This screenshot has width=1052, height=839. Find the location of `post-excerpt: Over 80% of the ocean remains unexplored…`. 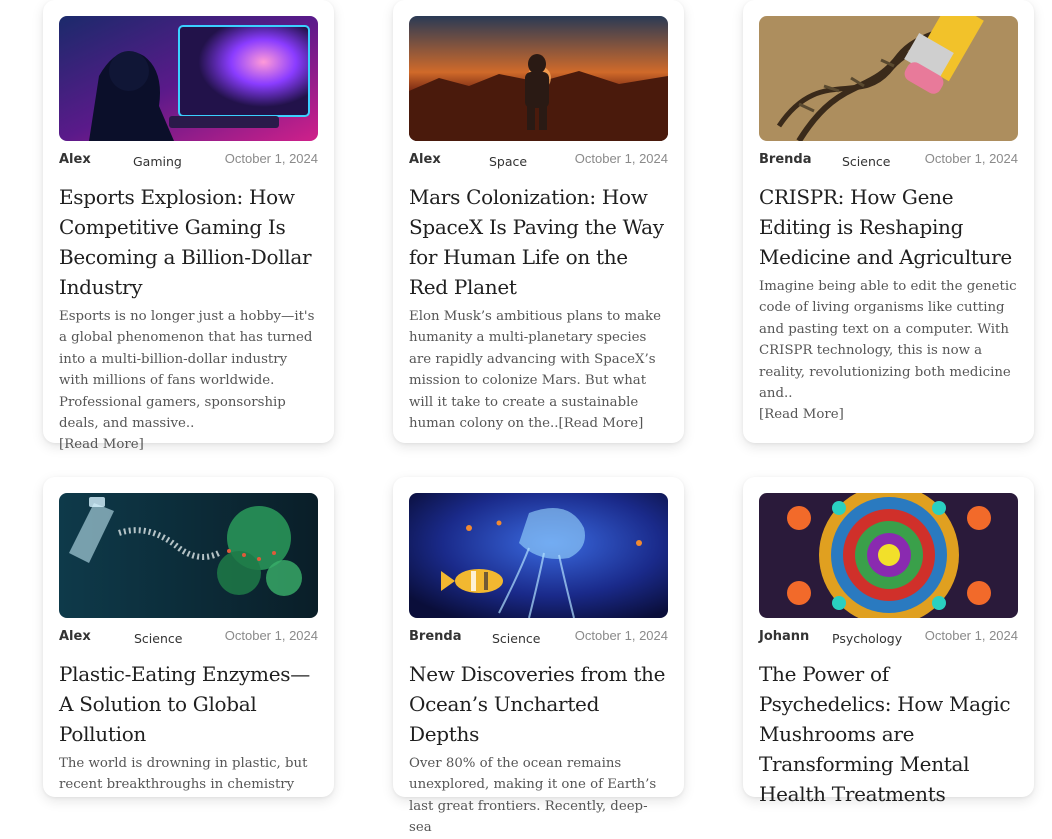

post-excerpt: Over 80% of the ocean remains unexplored… is located at coordinates (538, 796).